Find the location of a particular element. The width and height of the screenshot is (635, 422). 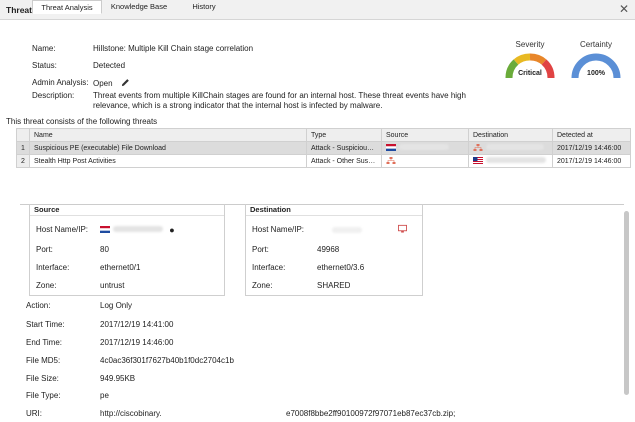

uri-label: URI: is located at coordinates (34, 413).